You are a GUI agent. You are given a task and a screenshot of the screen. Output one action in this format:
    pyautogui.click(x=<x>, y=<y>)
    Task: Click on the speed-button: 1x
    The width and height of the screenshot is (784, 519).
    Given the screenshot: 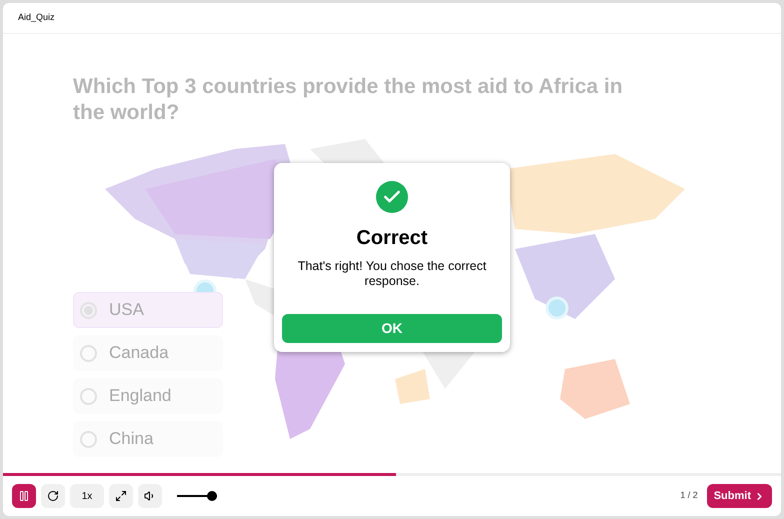 What is the action you would take?
    pyautogui.click(x=87, y=496)
    